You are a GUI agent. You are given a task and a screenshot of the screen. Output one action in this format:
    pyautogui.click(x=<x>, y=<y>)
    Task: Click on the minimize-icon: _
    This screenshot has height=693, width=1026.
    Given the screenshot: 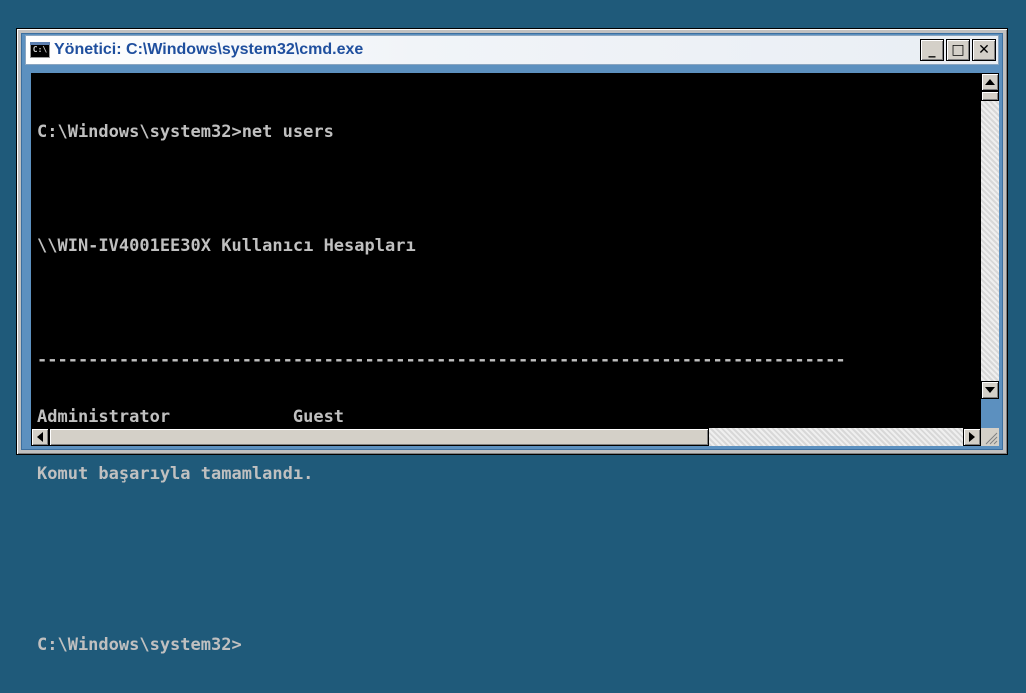 What is the action you would take?
    pyautogui.click(x=932, y=50)
    